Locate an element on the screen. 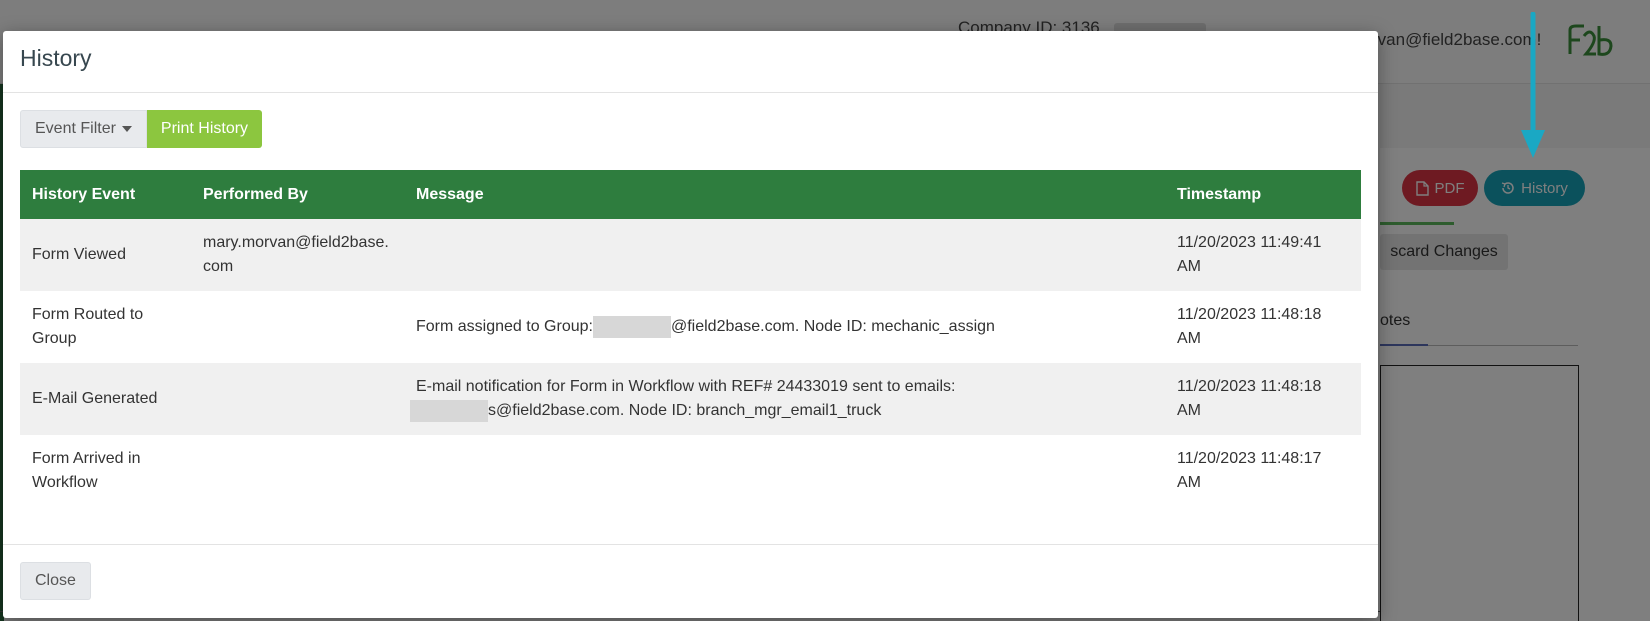 The image size is (1650, 621). cell-event: E-Mail Generated is located at coordinates (105, 399).